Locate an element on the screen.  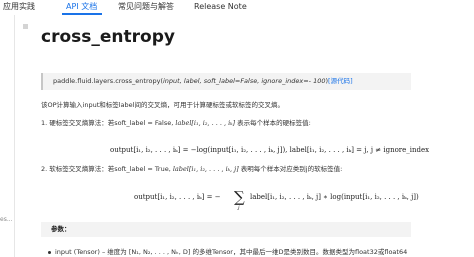
soft-label-formula-lhs: output[i₁, i₂, . . . , iₖ] = − is located at coordinates (177, 197).